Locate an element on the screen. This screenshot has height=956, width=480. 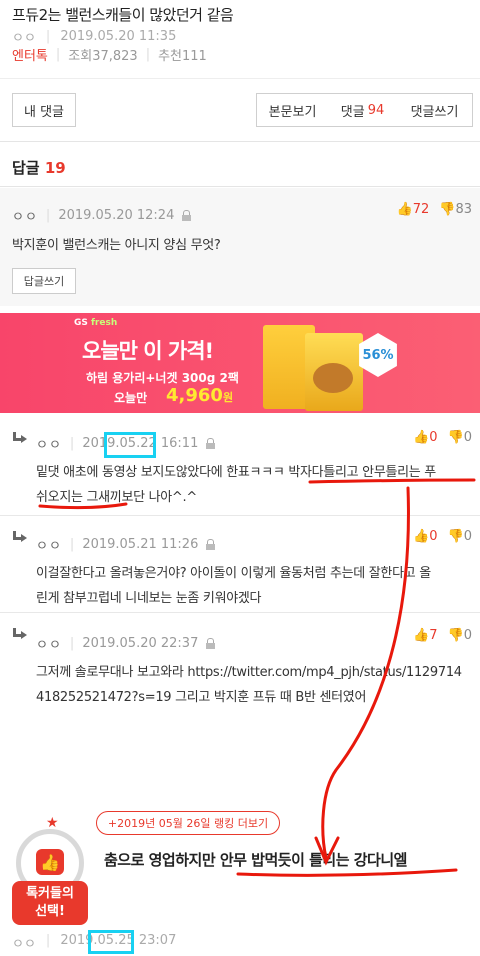
ad-brand-prefix: GS is located at coordinates (81, 323).